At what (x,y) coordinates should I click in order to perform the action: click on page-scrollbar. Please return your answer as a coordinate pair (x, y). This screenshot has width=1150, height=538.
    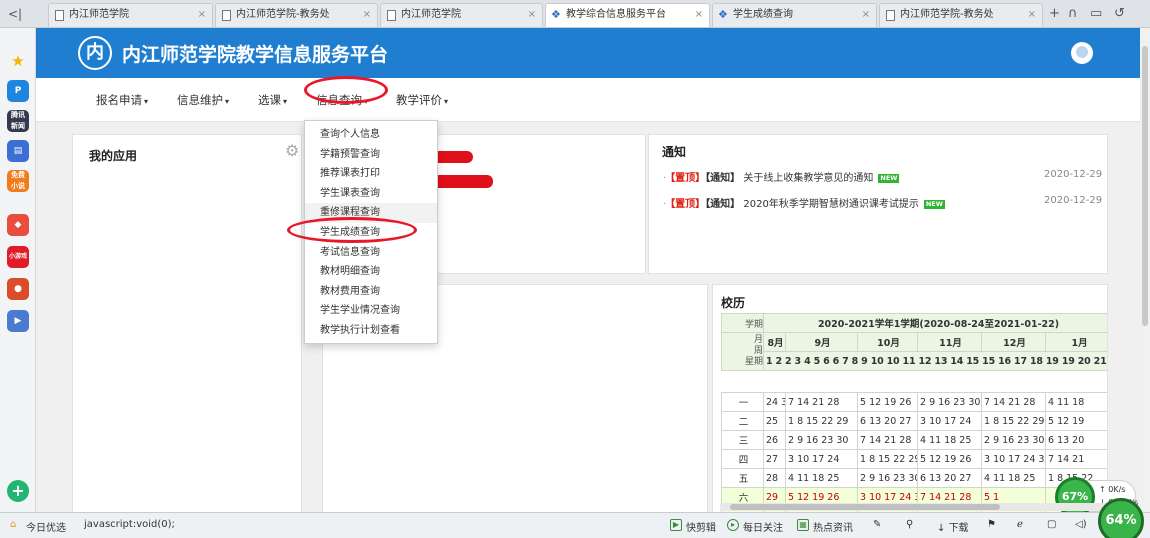
    Looking at the image, I should click on (1145, 270).